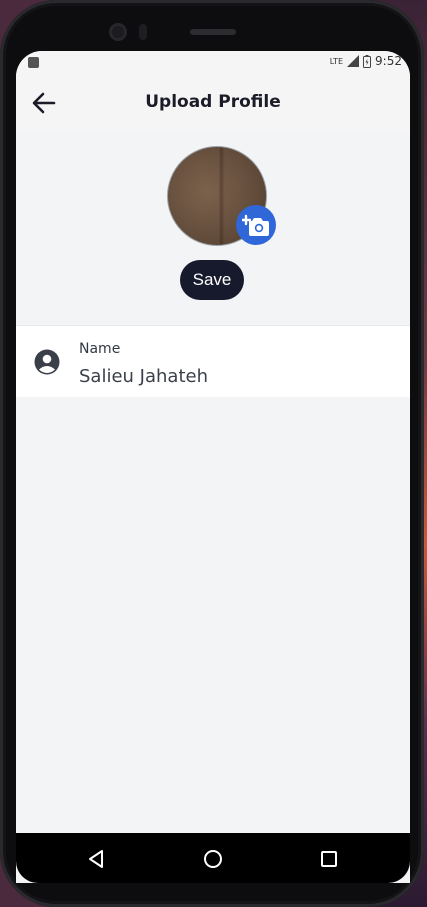  I want to click on lte-icon: LTE, so click(336, 61).